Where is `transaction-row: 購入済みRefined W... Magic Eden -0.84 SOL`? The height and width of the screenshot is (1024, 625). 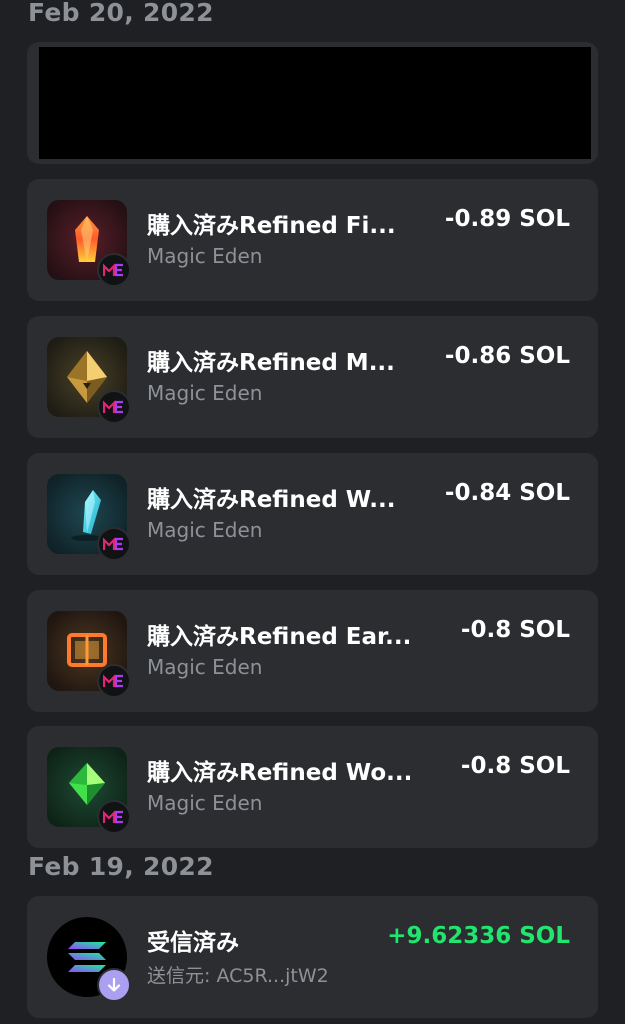
transaction-row: 購入済みRefined W... Magic Eden -0.84 SOL is located at coordinates (312, 514).